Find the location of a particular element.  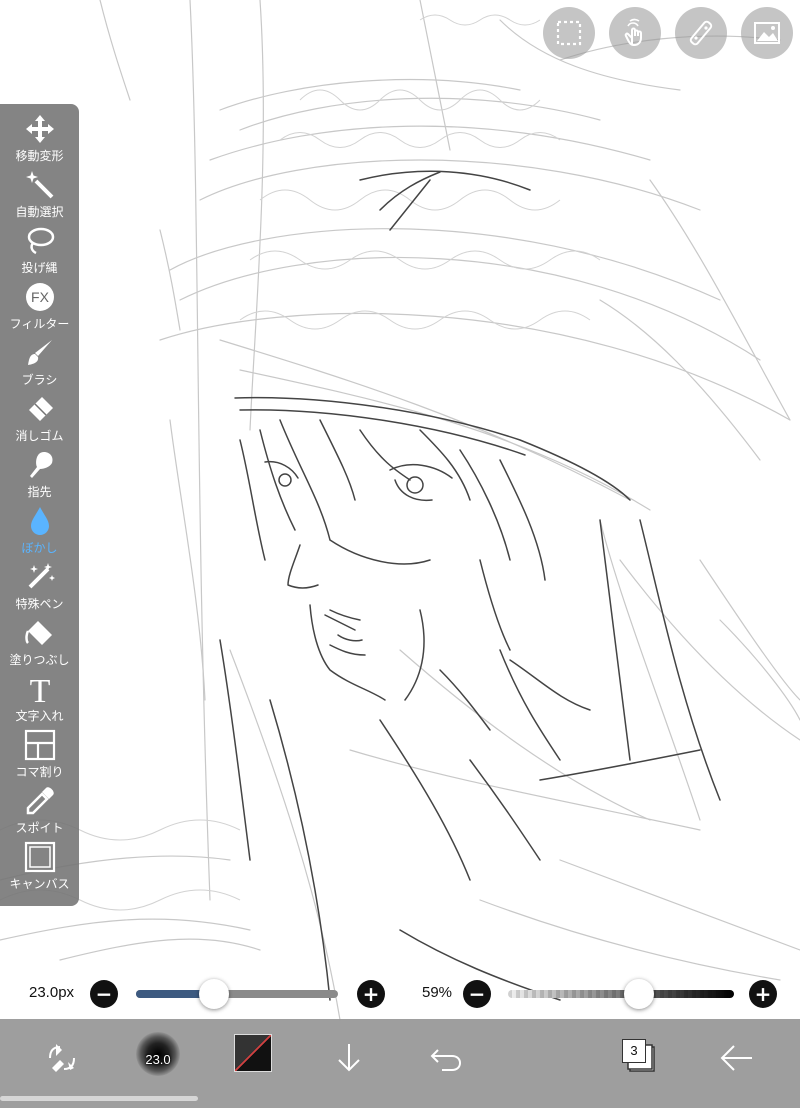

eraser-icon is located at coordinates (40, 409).